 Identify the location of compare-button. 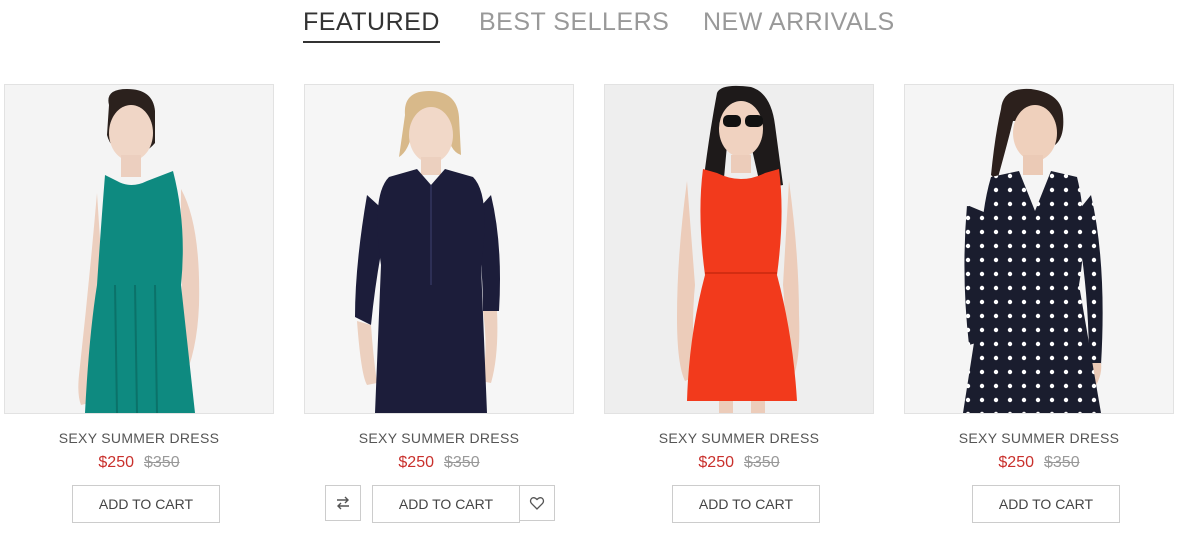
(343, 503).